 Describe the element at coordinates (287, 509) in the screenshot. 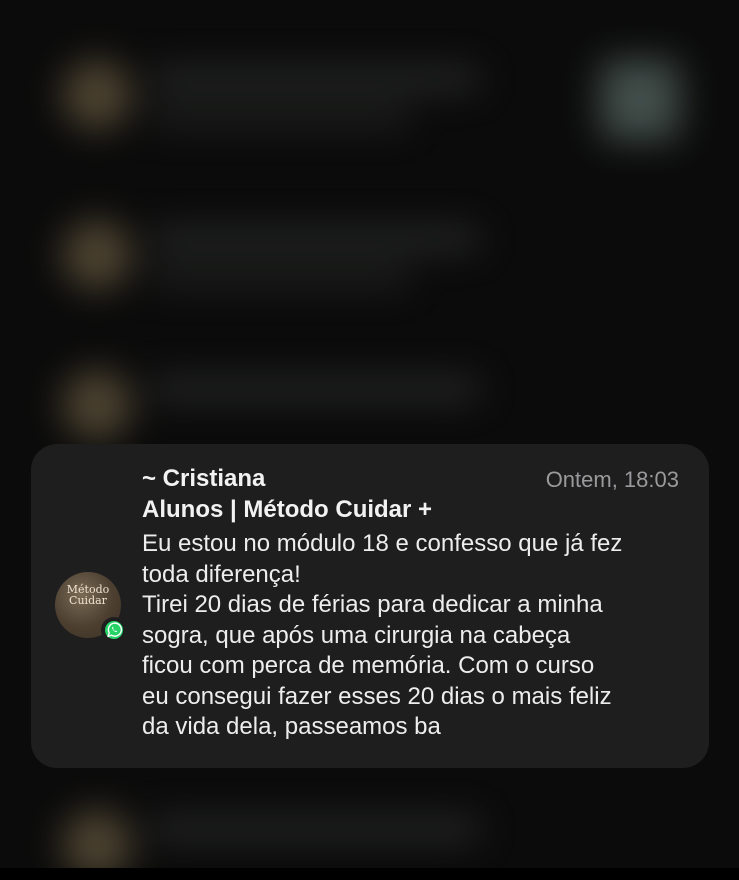

I see `group-name: Alunos | Método Cuidar +` at that location.